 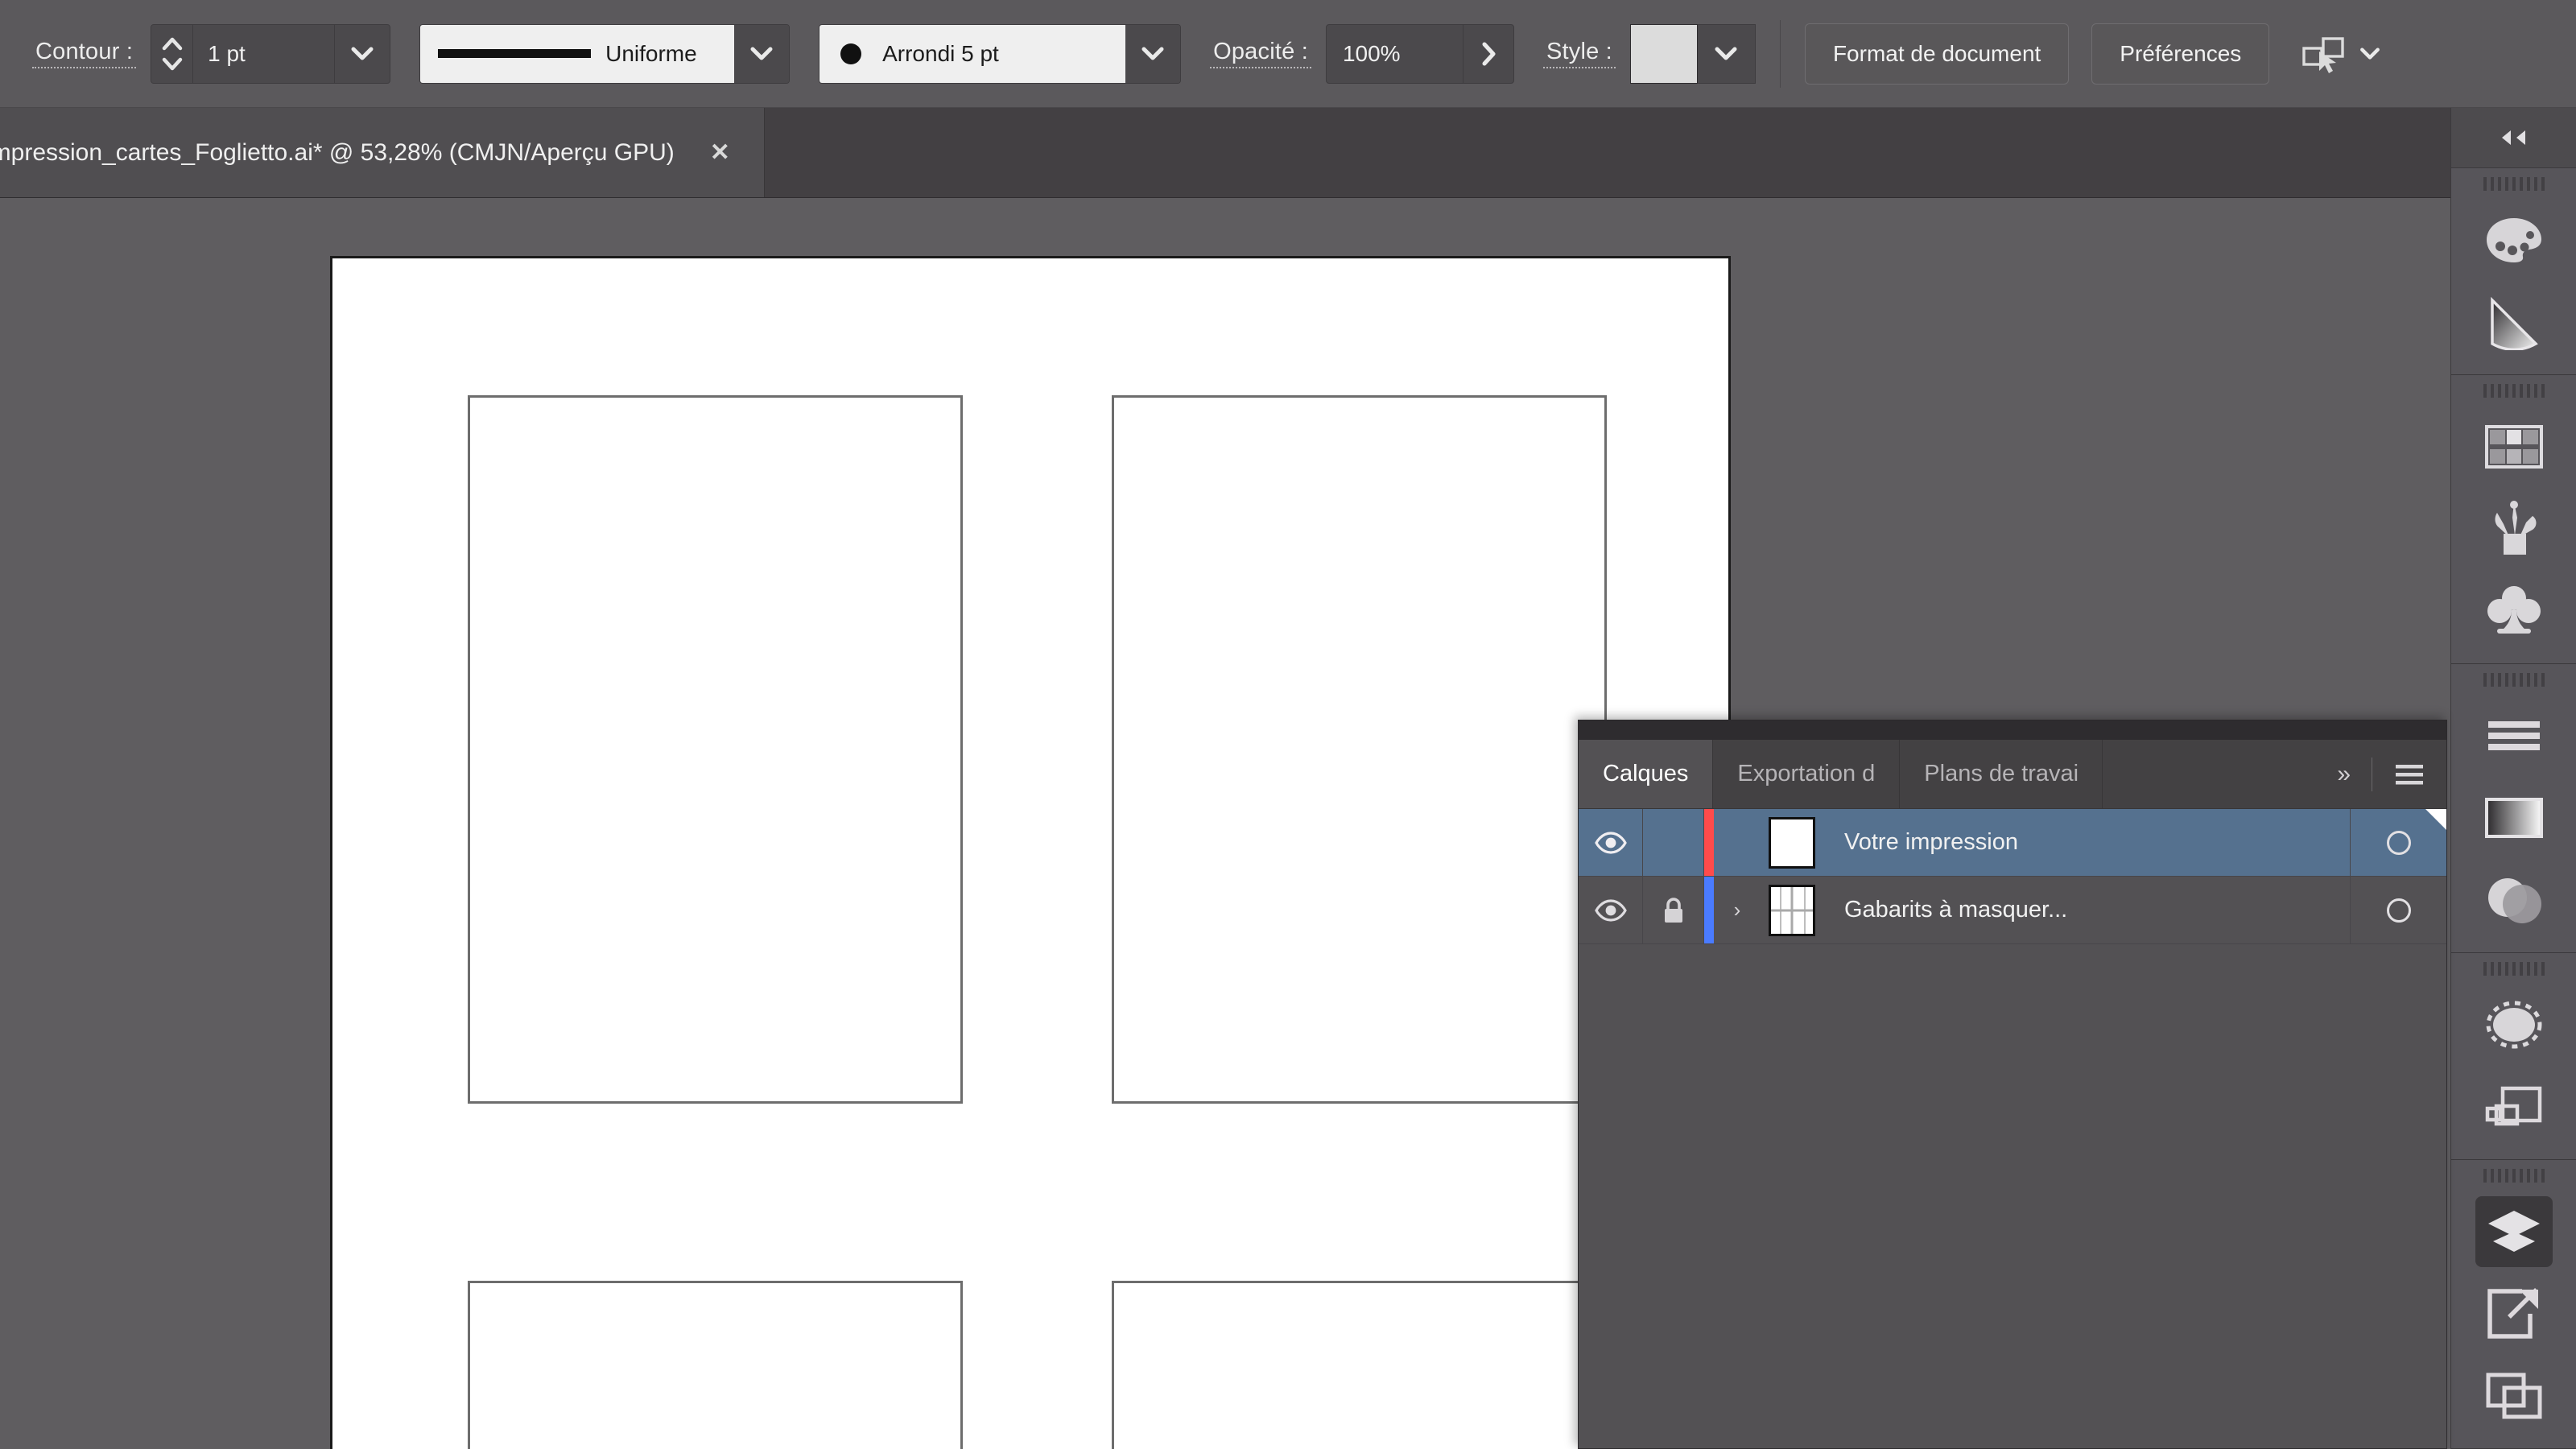 I want to click on layer-name: Votre impression, so click(x=2086, y=843).